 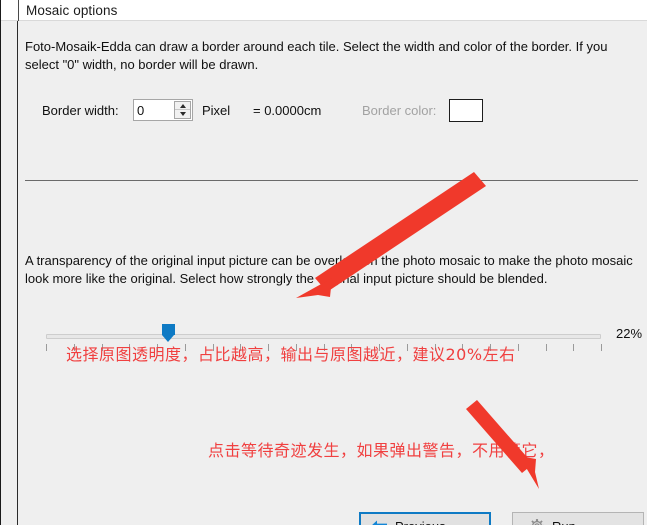 I want to click on border-width-label: Border width:, so click(x=80, y=110).